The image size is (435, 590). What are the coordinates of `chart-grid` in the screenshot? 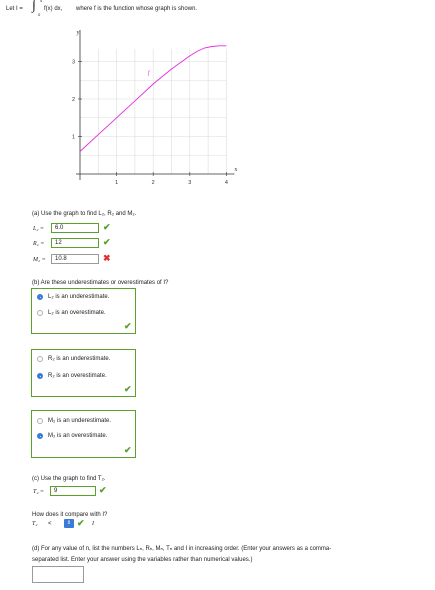 It's located at (153, 111).